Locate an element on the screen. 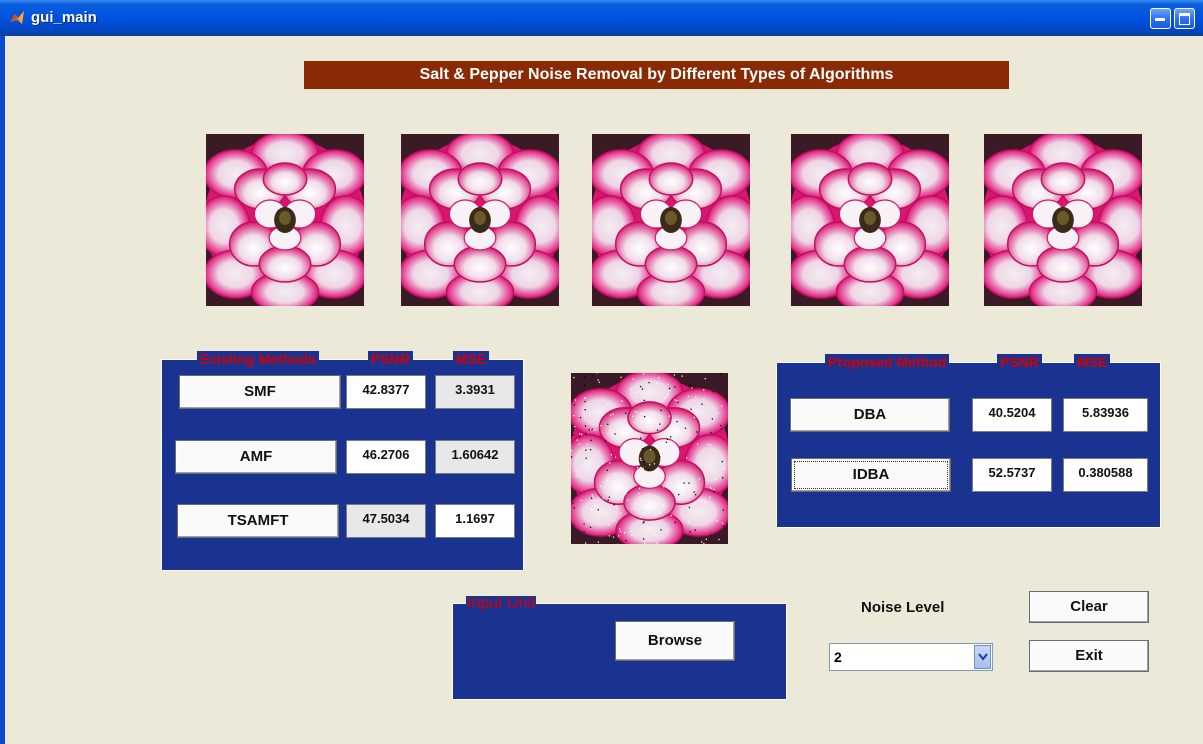  maximize-icon is located at coordinates (1184, 19).